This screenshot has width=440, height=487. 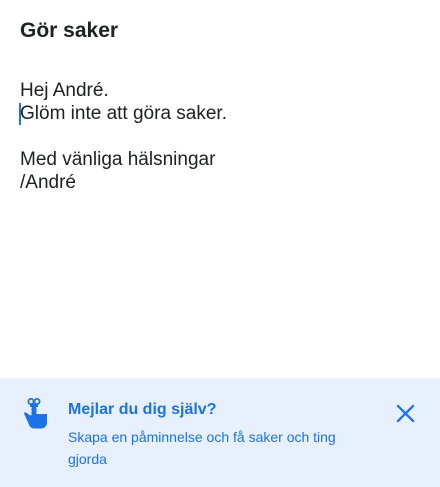 I want to click on body-line-2-text: Glöm inte att göra saker., so click(x=123, y=113).